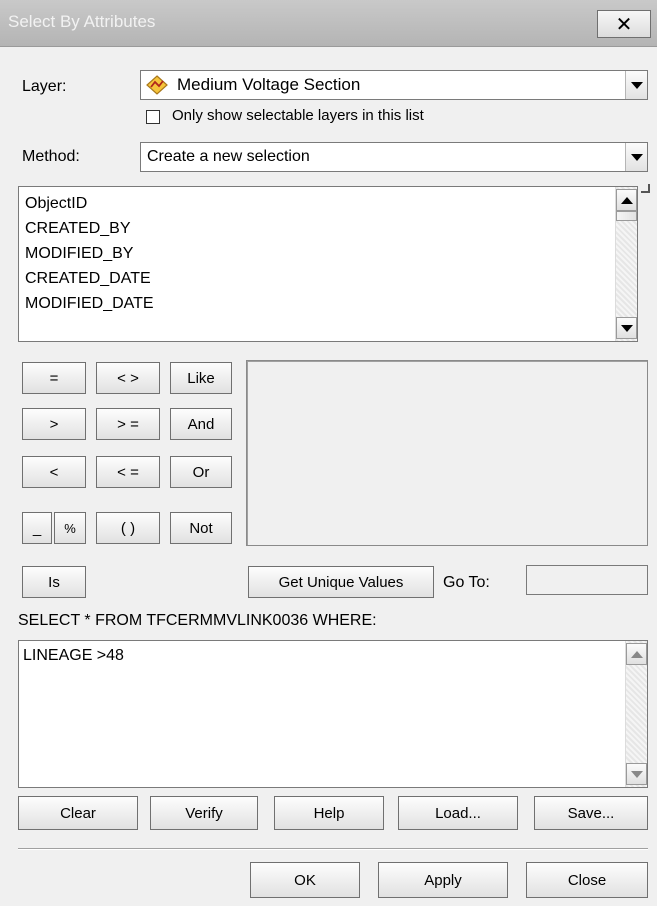 This screenshot has height=906, width=657. Describe the element at coordinates (466, 582) in the screenshot. I see `goto-label: Go To:` at that location.